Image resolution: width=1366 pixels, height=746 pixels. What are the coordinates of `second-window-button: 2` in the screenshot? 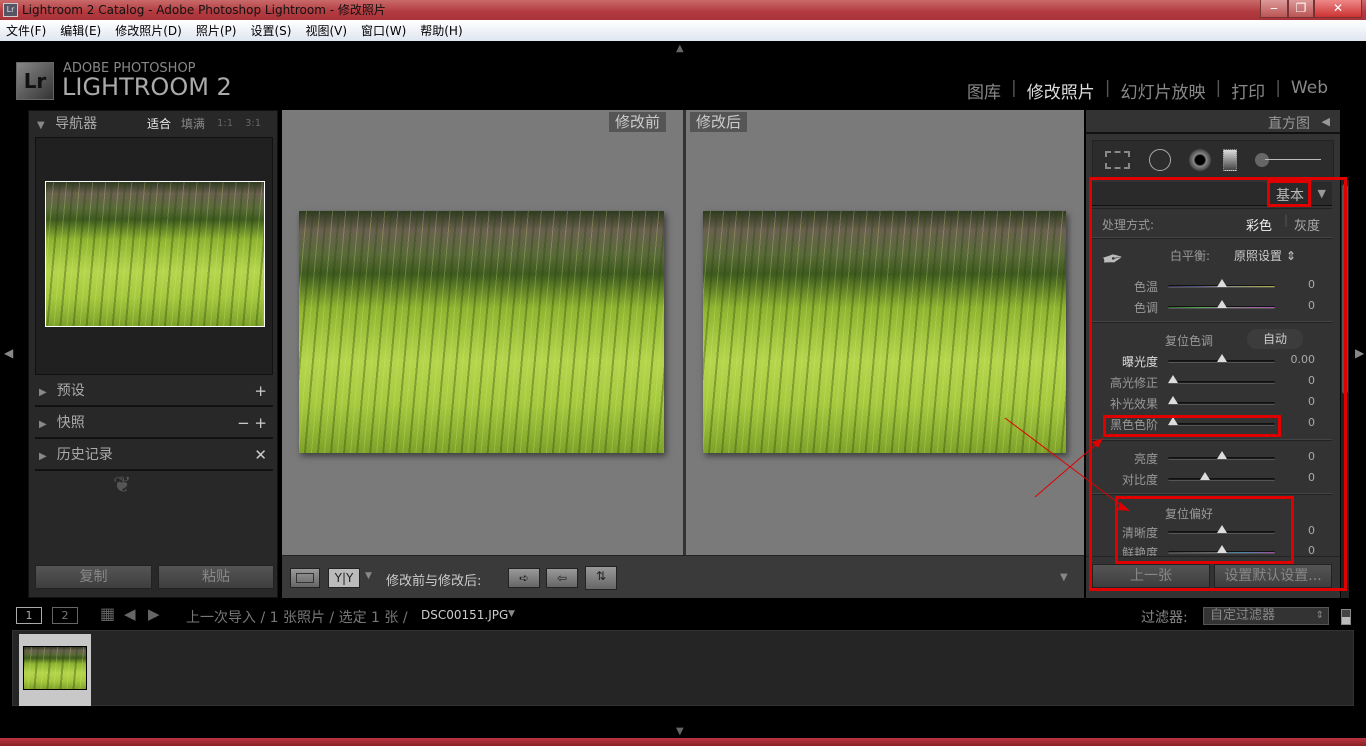 It's located at (65, 615).